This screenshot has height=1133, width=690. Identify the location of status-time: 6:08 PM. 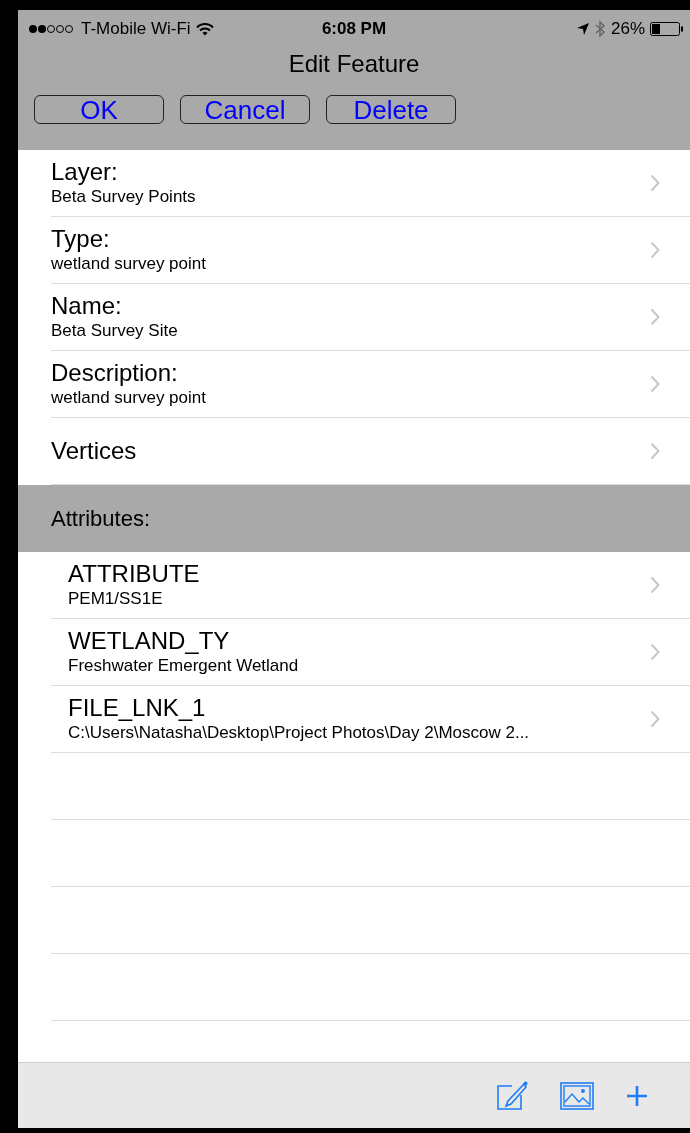
(354, 29).